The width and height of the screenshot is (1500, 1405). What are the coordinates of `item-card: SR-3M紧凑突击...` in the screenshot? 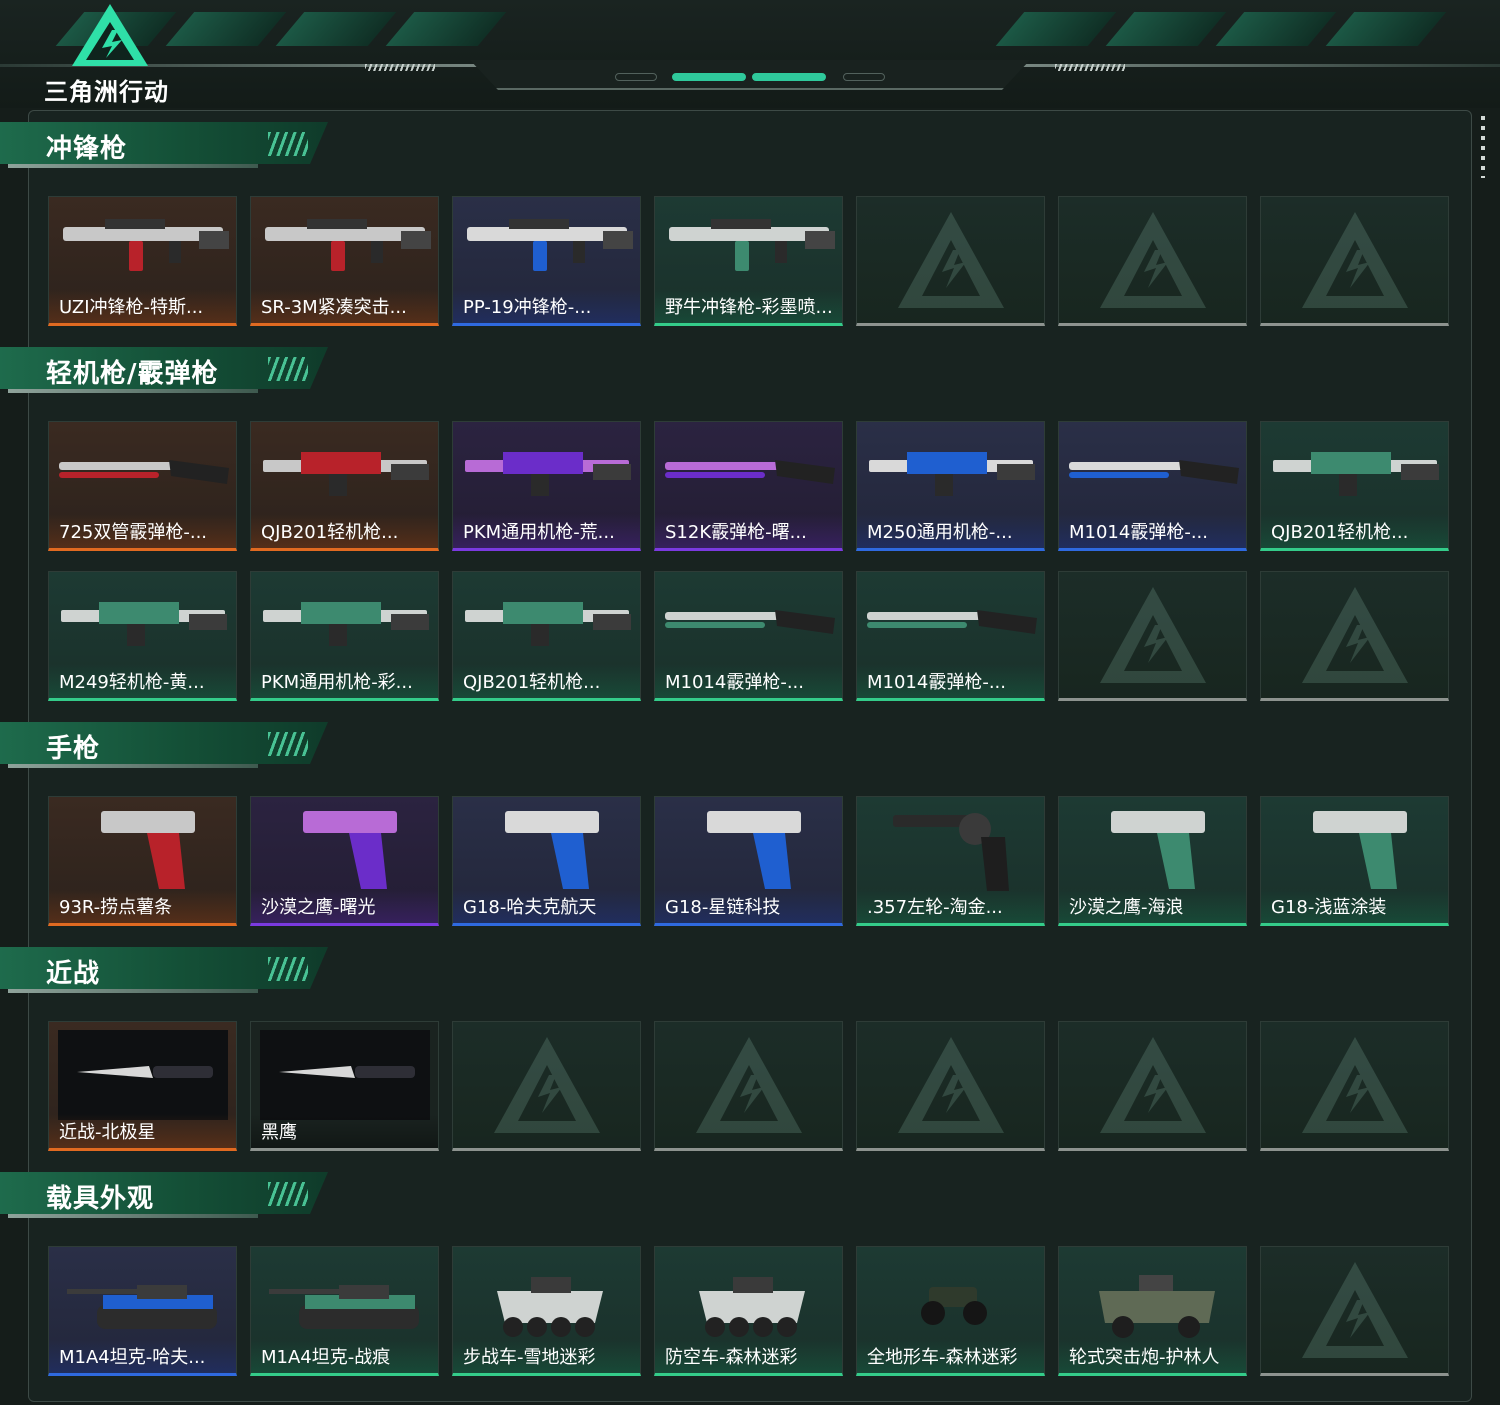 It's located at (344, 261).